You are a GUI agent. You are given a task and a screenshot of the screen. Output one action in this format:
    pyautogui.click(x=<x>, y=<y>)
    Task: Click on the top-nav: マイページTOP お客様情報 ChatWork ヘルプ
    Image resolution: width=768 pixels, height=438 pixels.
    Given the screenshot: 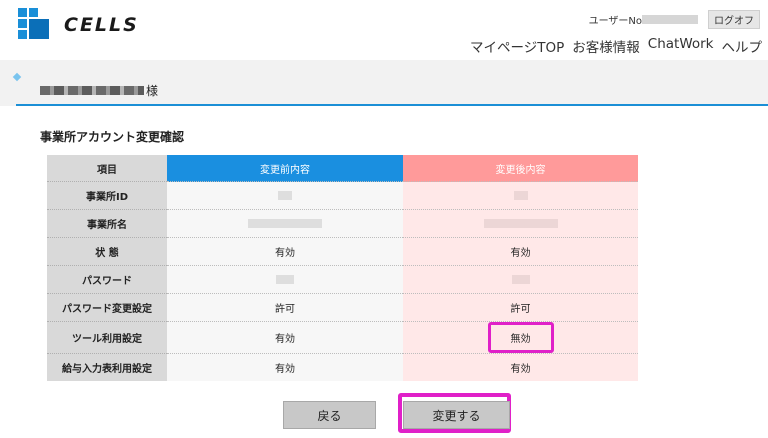 What is the action you would take?
    pyautogui.click(x=616, y=46)
    